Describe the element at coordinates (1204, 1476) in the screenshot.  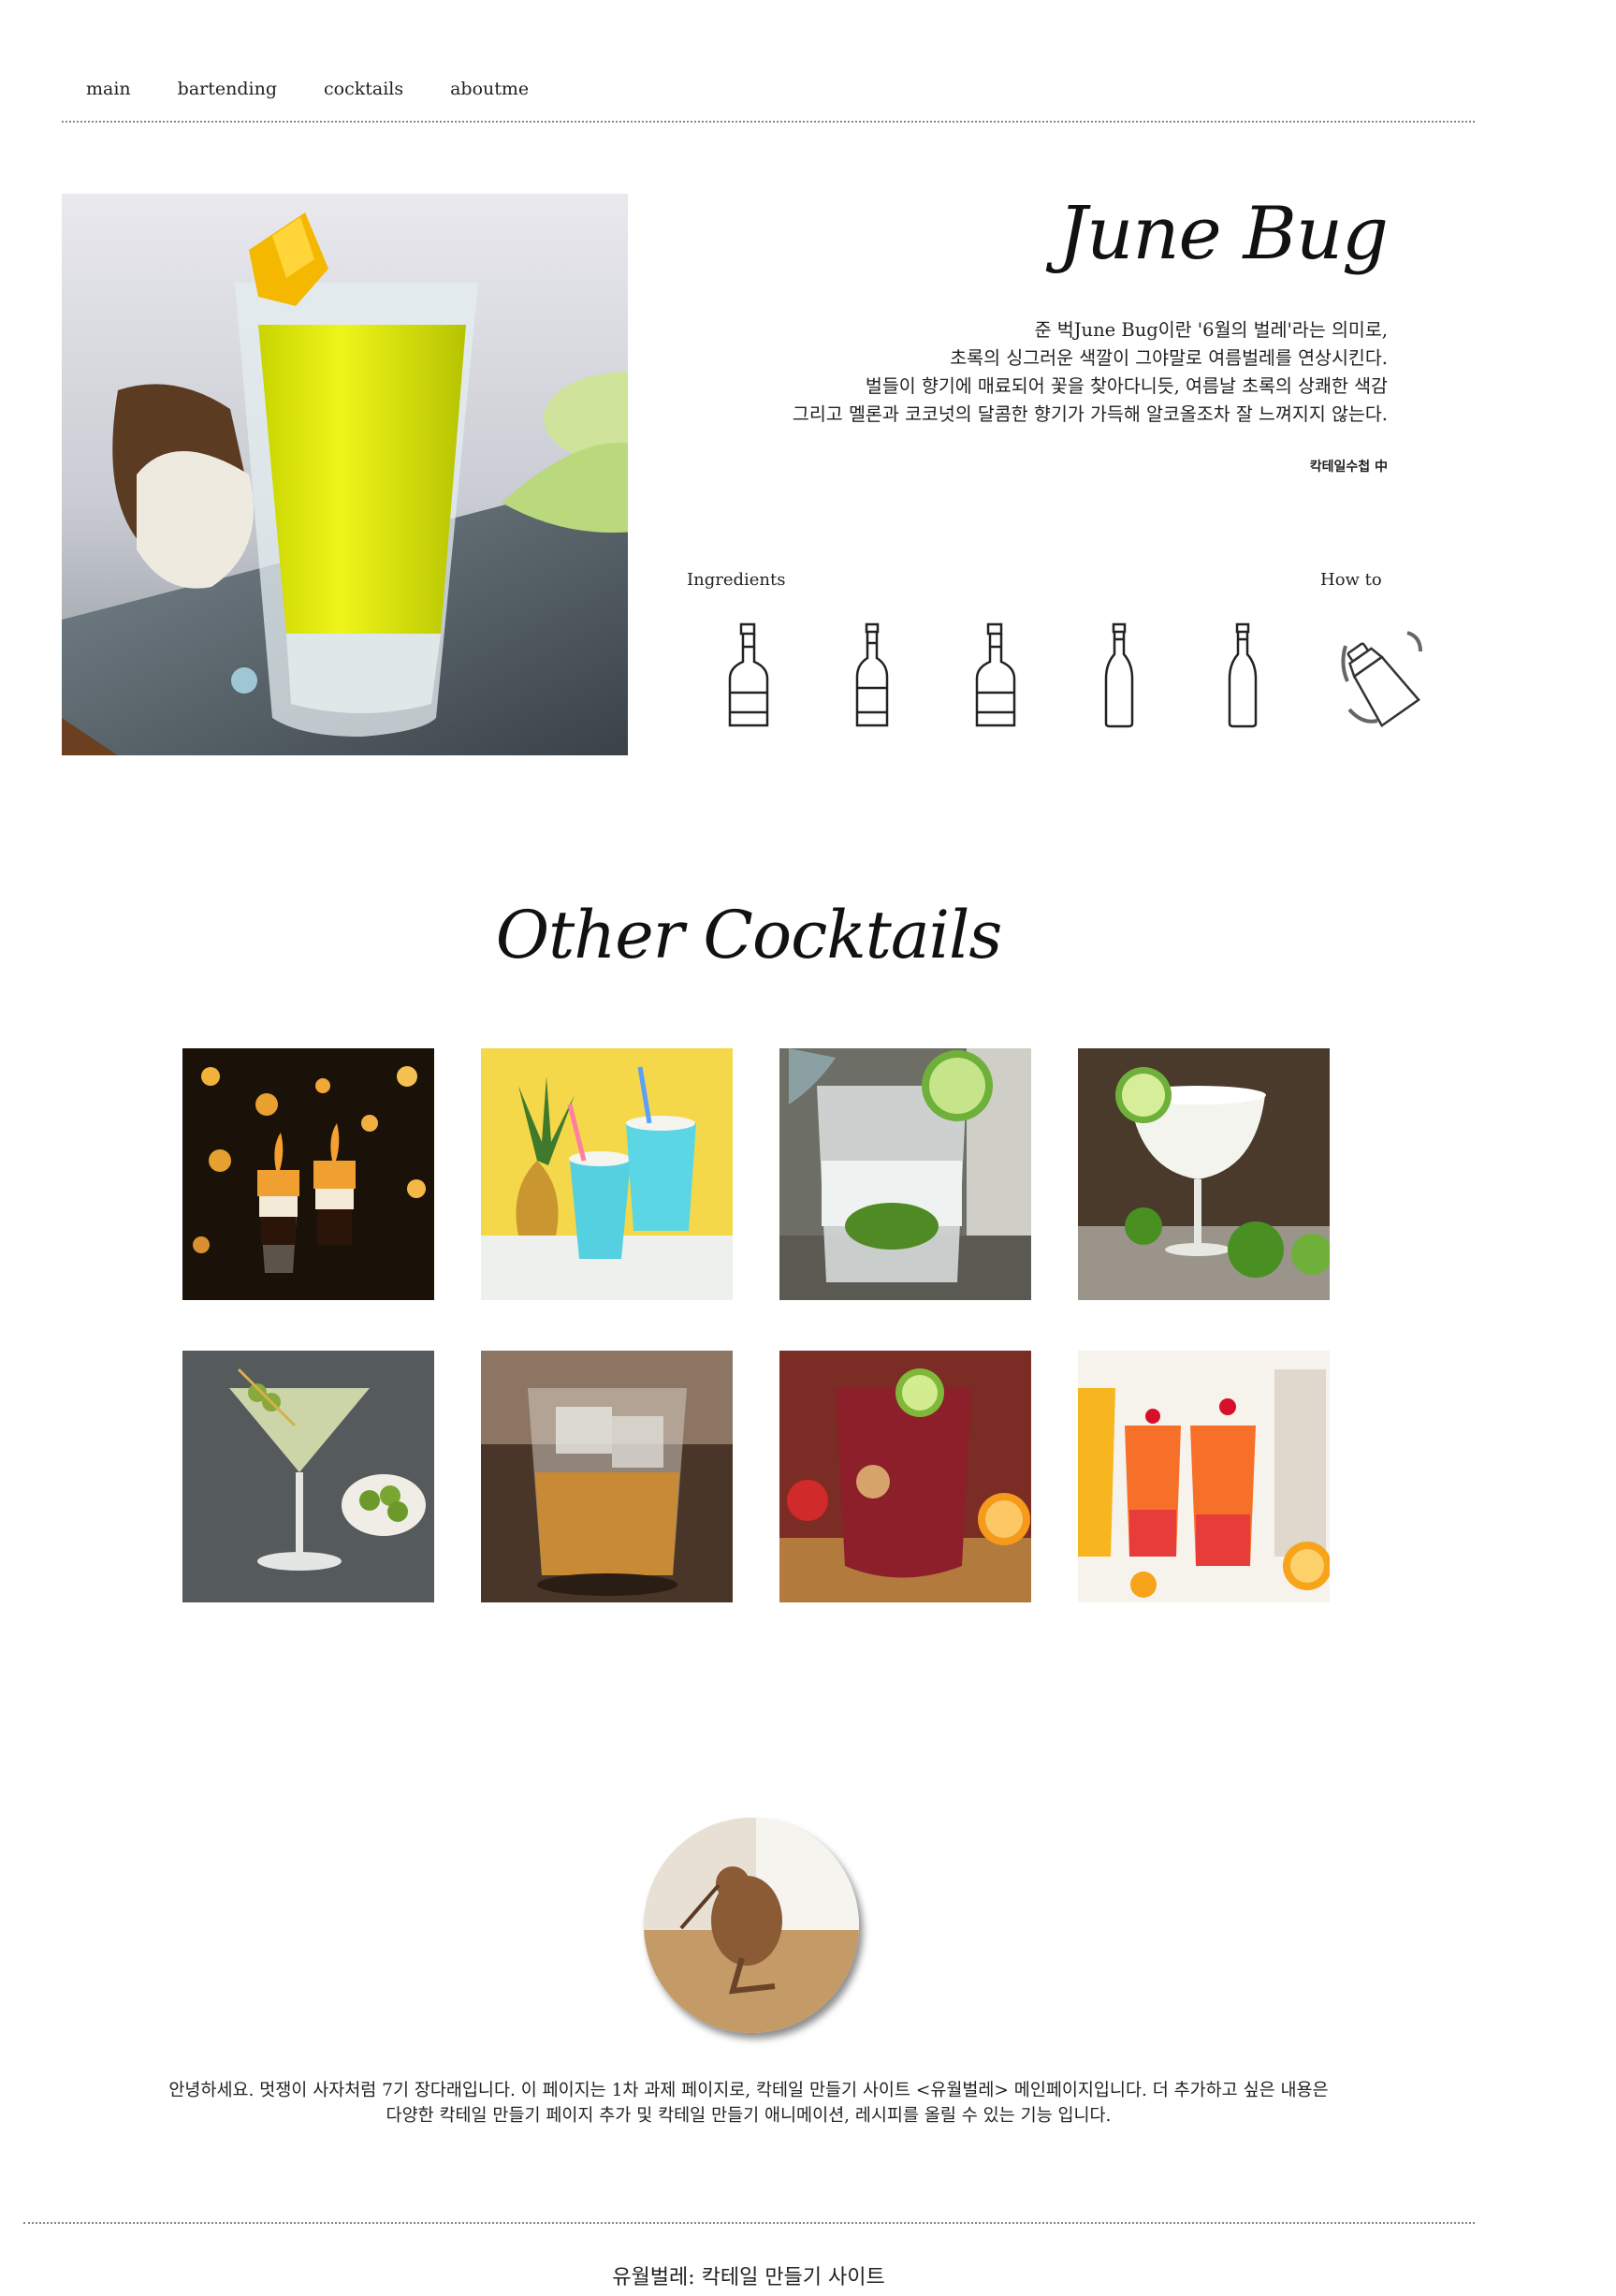
I see `cocktail-thumbnail-tequila-sunrise` at that location.